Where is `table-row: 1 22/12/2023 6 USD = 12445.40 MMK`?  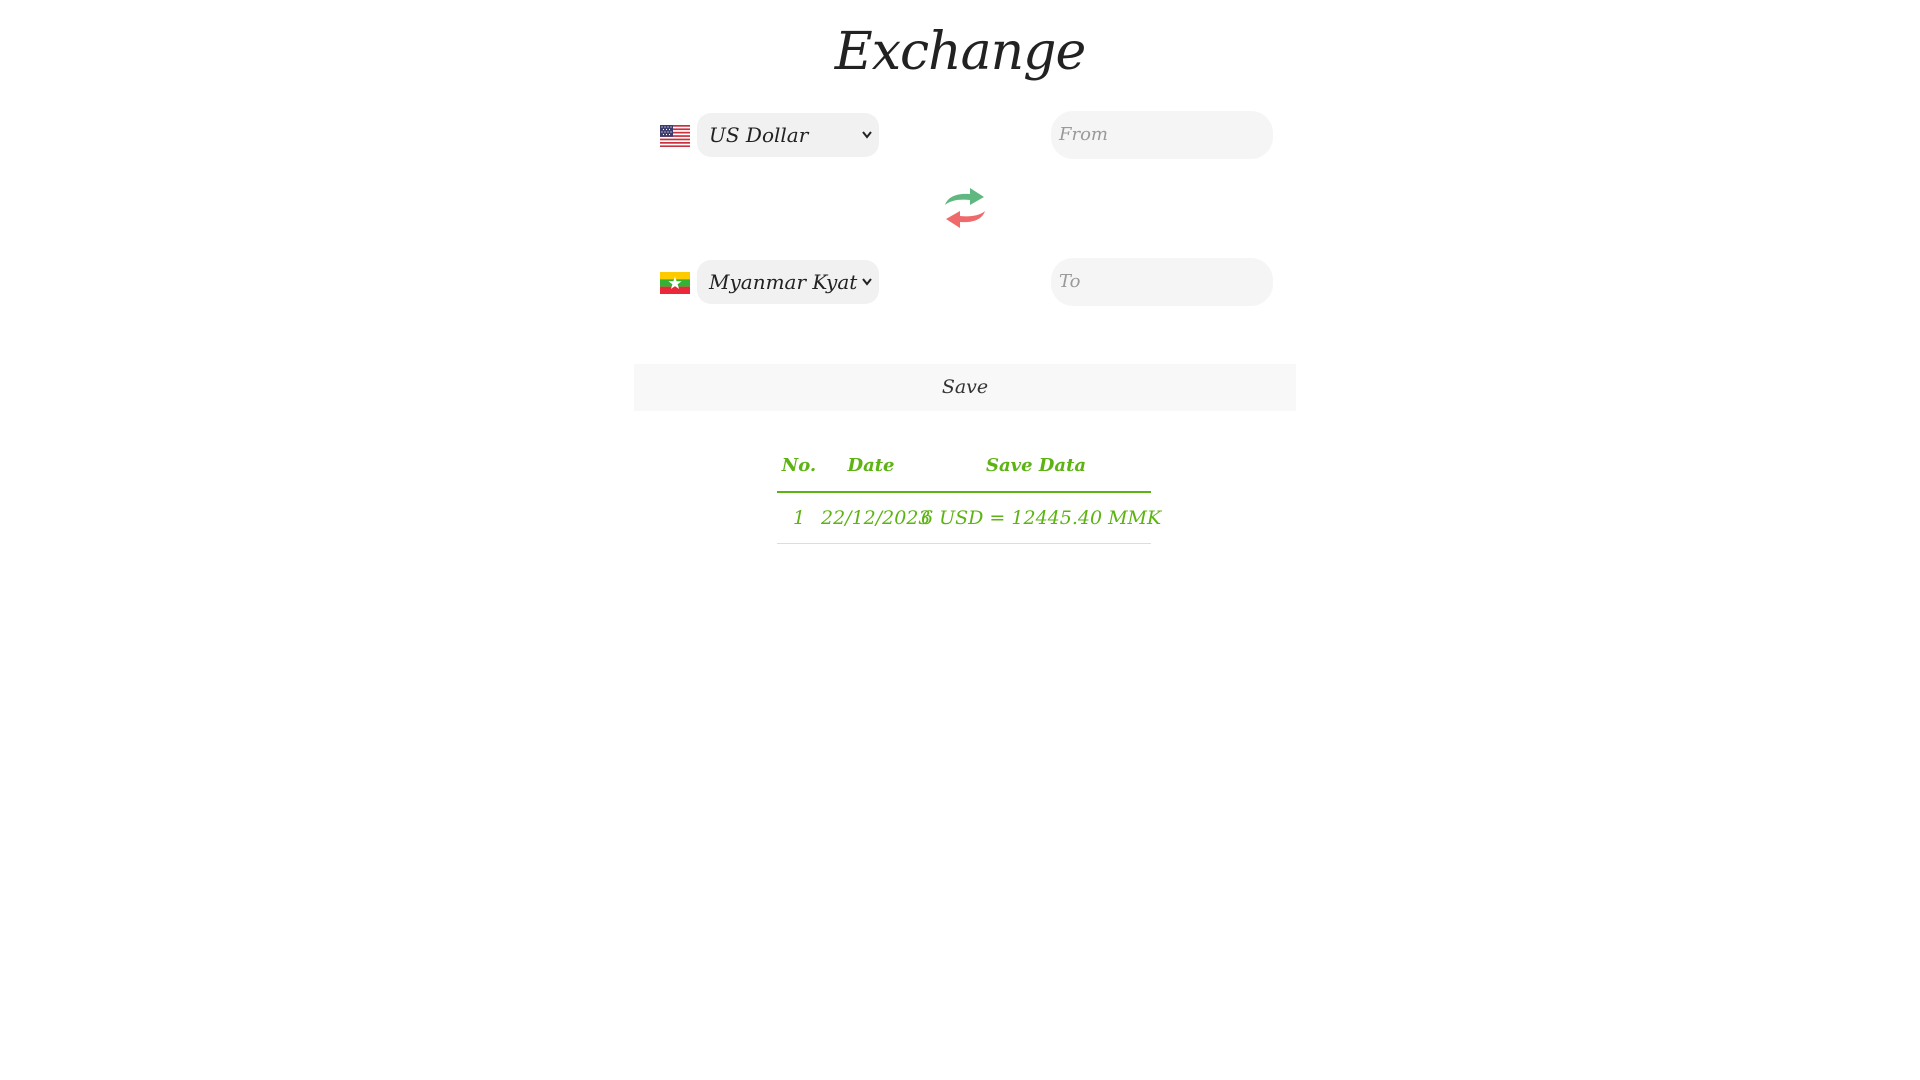 table-row: 1 22/12/2023 6 USD = 12445.40 MMK is located at coordinates (969, 518).